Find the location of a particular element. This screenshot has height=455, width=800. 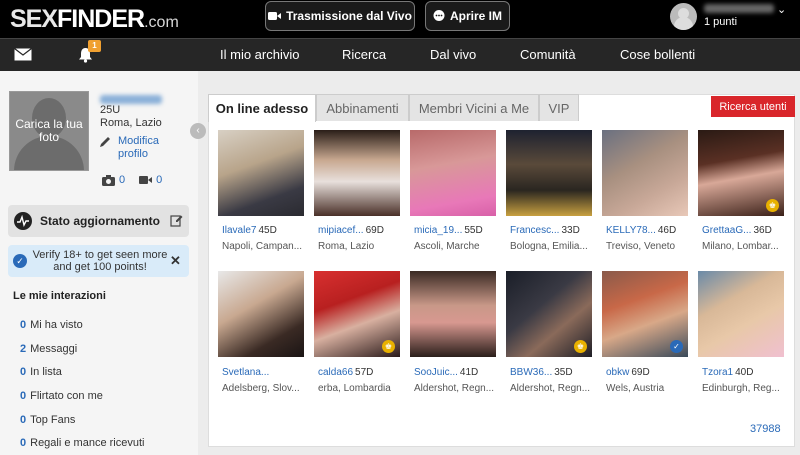

member-name-link: micia_19... 55D is located at coordinates (448, 230).